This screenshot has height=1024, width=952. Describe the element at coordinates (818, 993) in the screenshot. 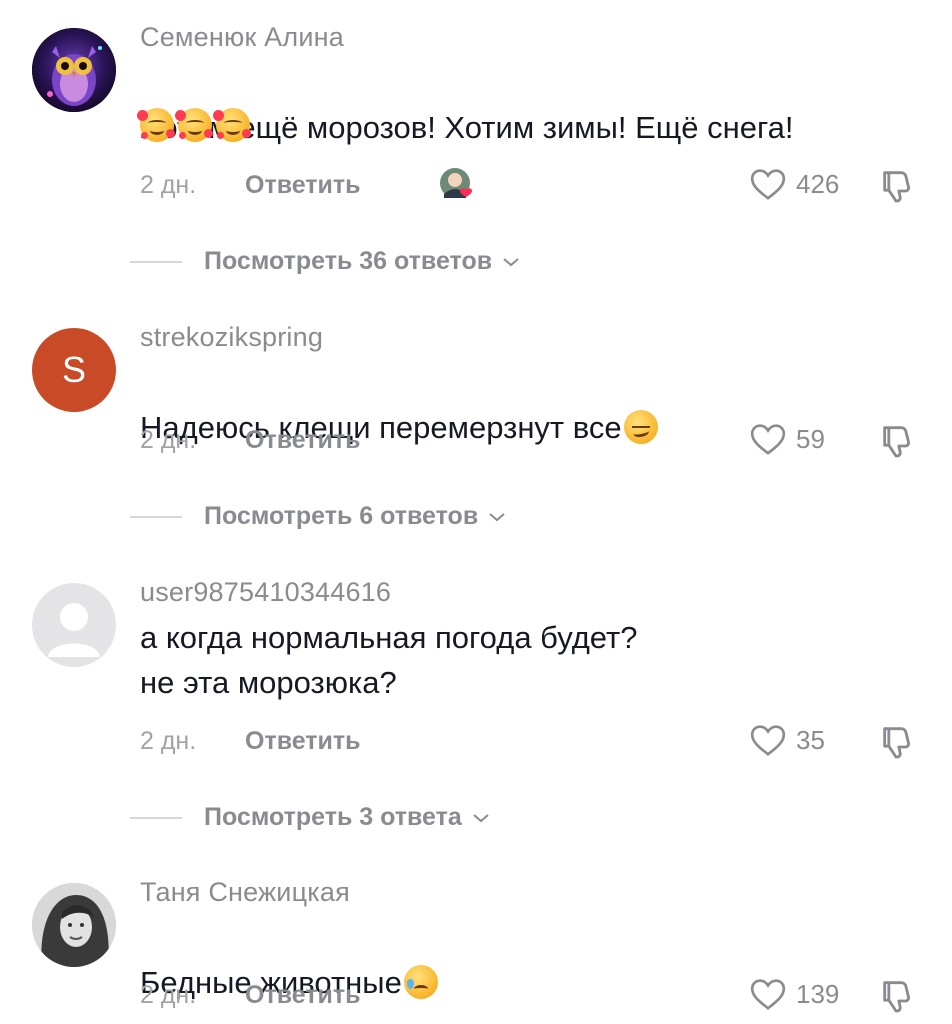

I see `like-count: 139` at that location.